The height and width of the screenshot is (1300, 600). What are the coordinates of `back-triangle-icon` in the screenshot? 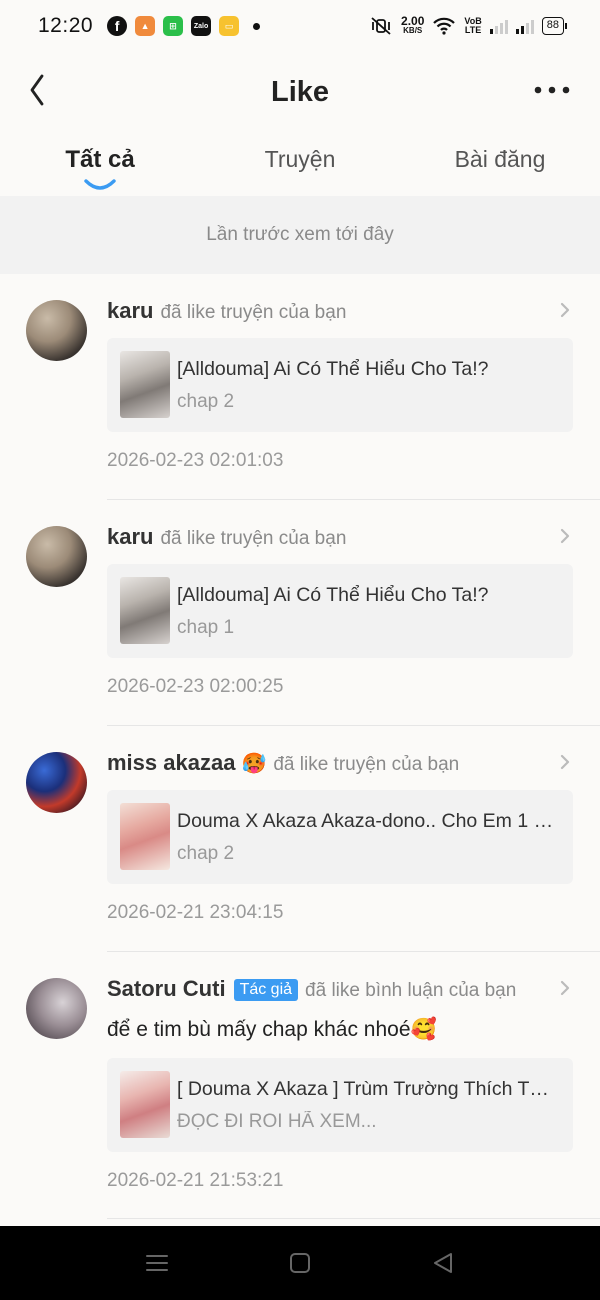 It's located at (443, 1263).